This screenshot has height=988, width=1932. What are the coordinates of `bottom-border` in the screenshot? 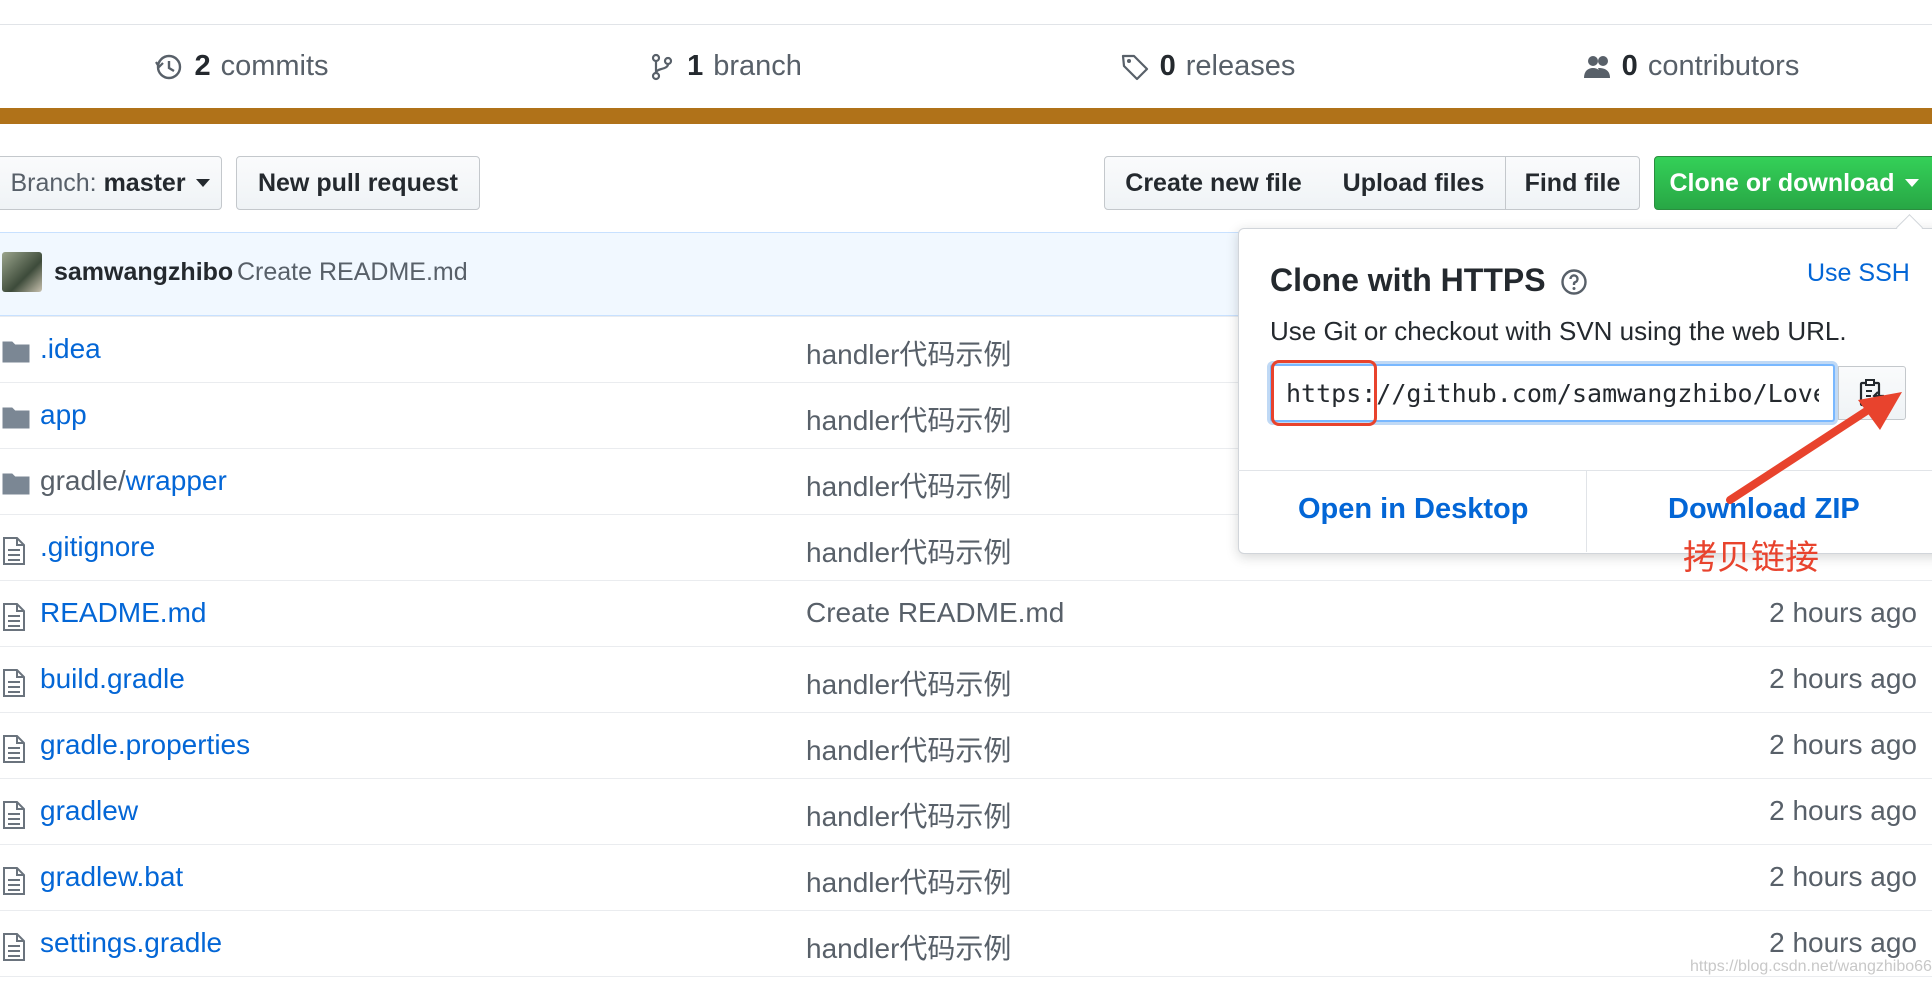 It's located at (966, 976).